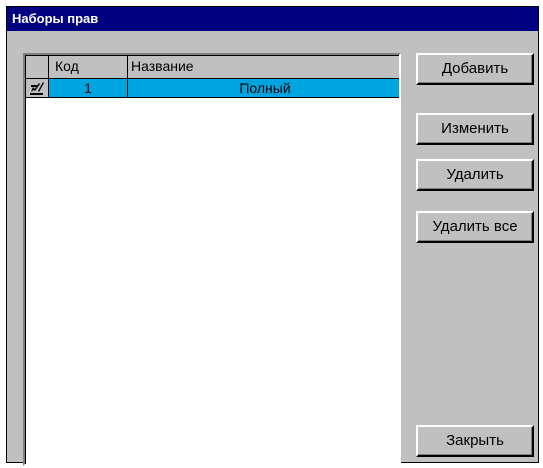 Image resolution: width=543 pixels, height=468 pixels. I want to click on row-selector, so click(37, 88).